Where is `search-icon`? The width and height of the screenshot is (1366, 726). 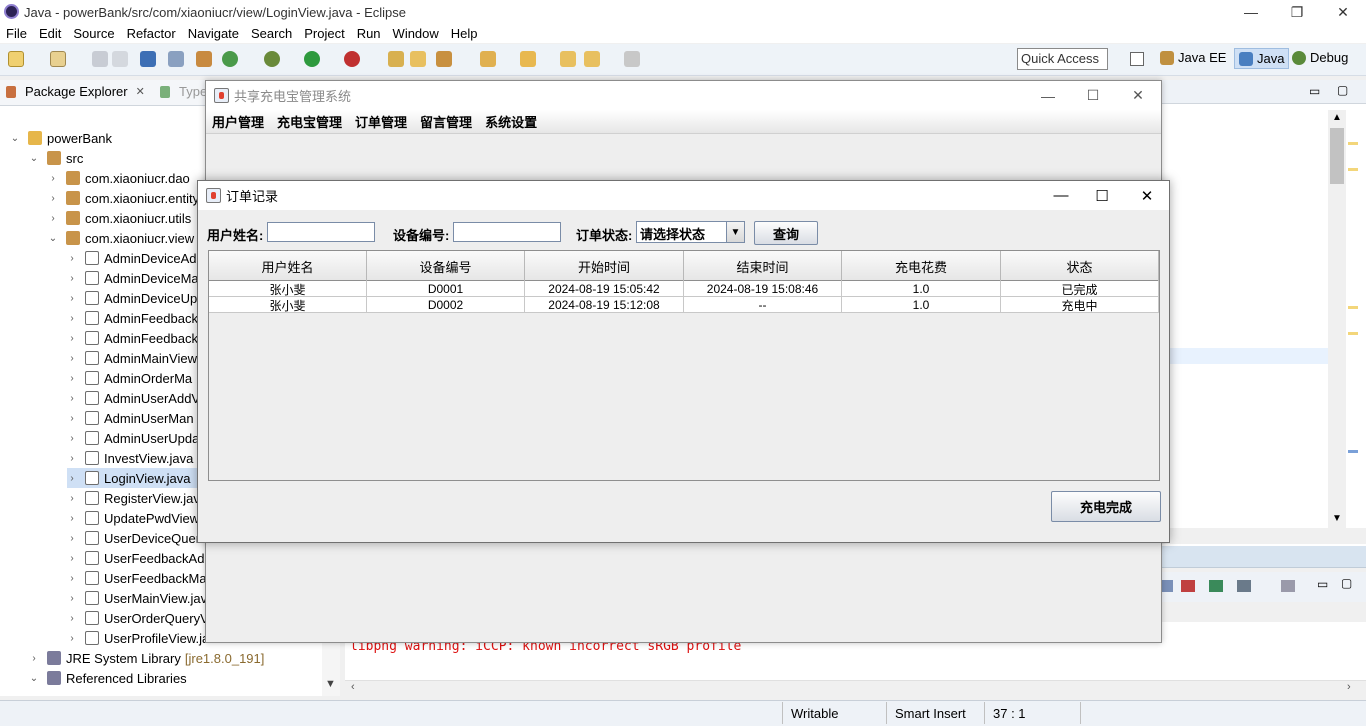 search-icon is located at coordinates (444, 59).